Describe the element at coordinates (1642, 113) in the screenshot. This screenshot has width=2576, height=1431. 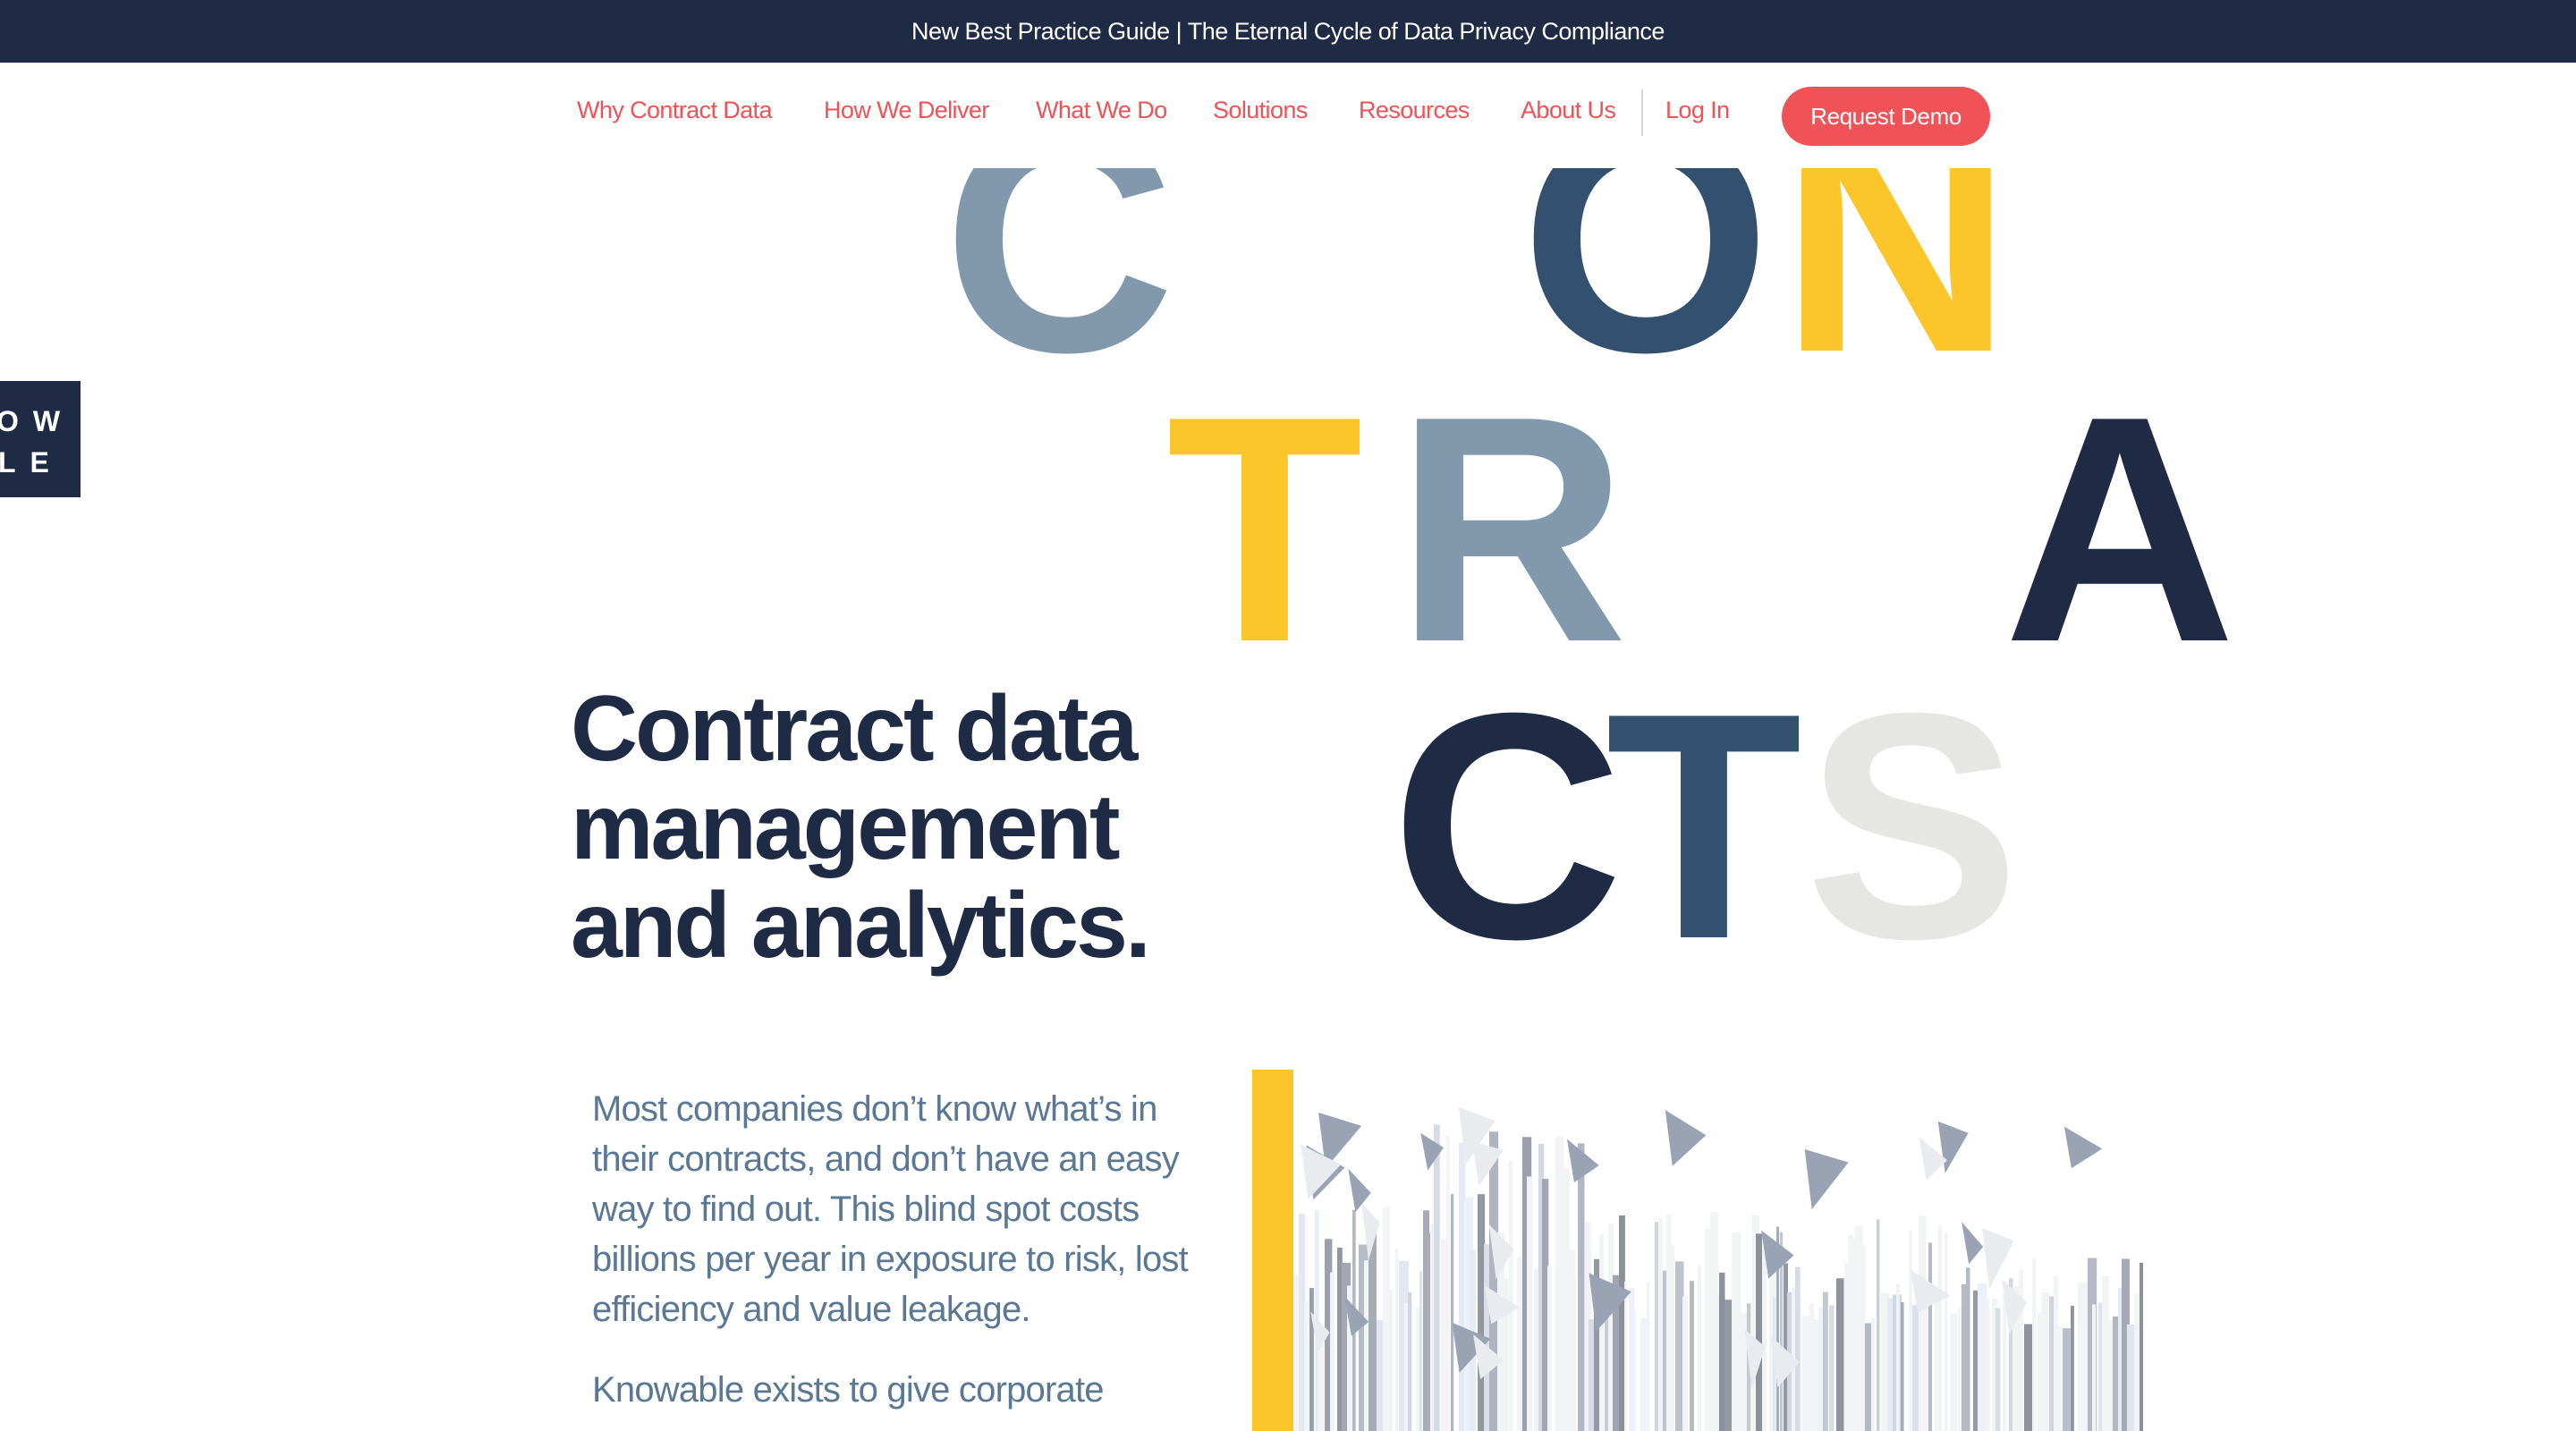
I see `nav-divider` at that location.